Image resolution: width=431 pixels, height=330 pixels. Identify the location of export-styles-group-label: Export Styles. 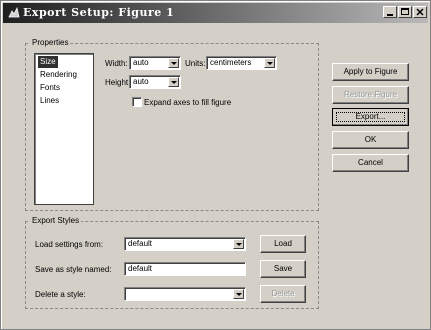
(56, 220).